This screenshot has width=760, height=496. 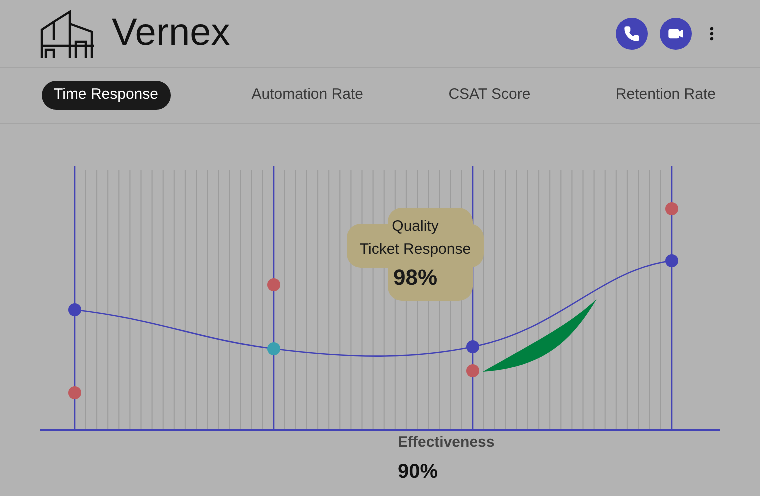 What do you see at coordinates (68, 34) in the screenshot?
I see `building-logo-icon` at bounding box center [68, 34].